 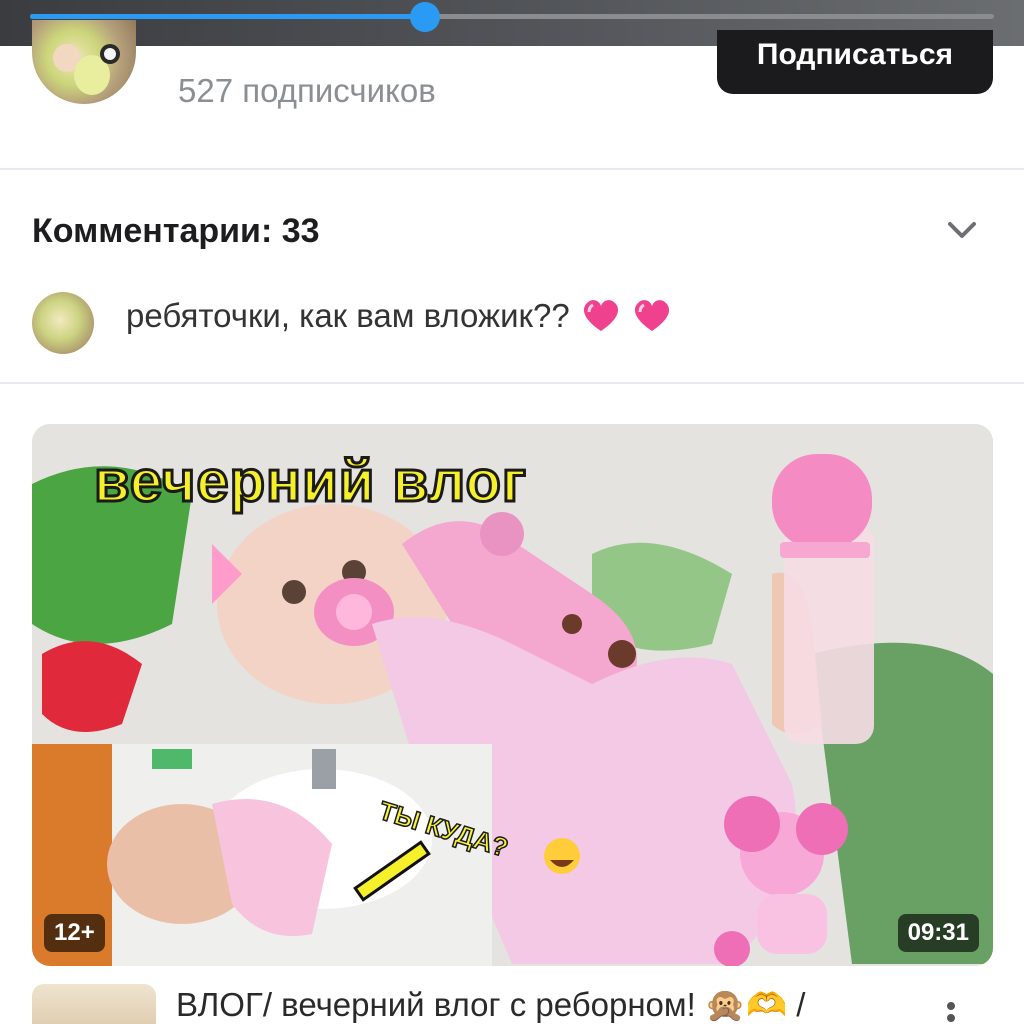 I want to click on next-video-thumbnail, so click(x=94, y=1004).